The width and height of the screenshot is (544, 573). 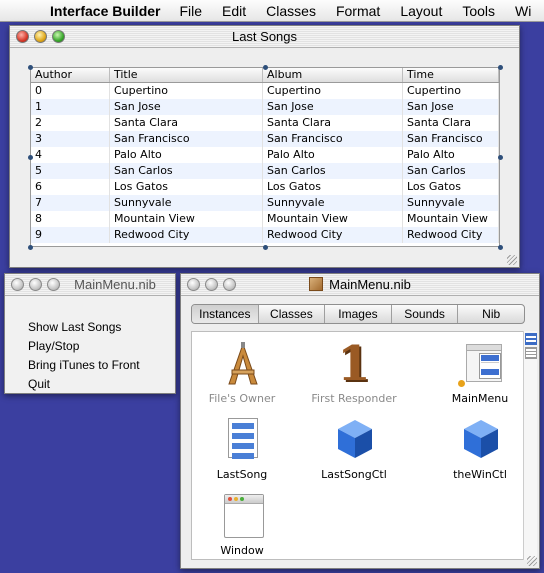 I want to click on table-row: 9 Redwood City Redwood City Redwood City, so click(x=265, y=235).